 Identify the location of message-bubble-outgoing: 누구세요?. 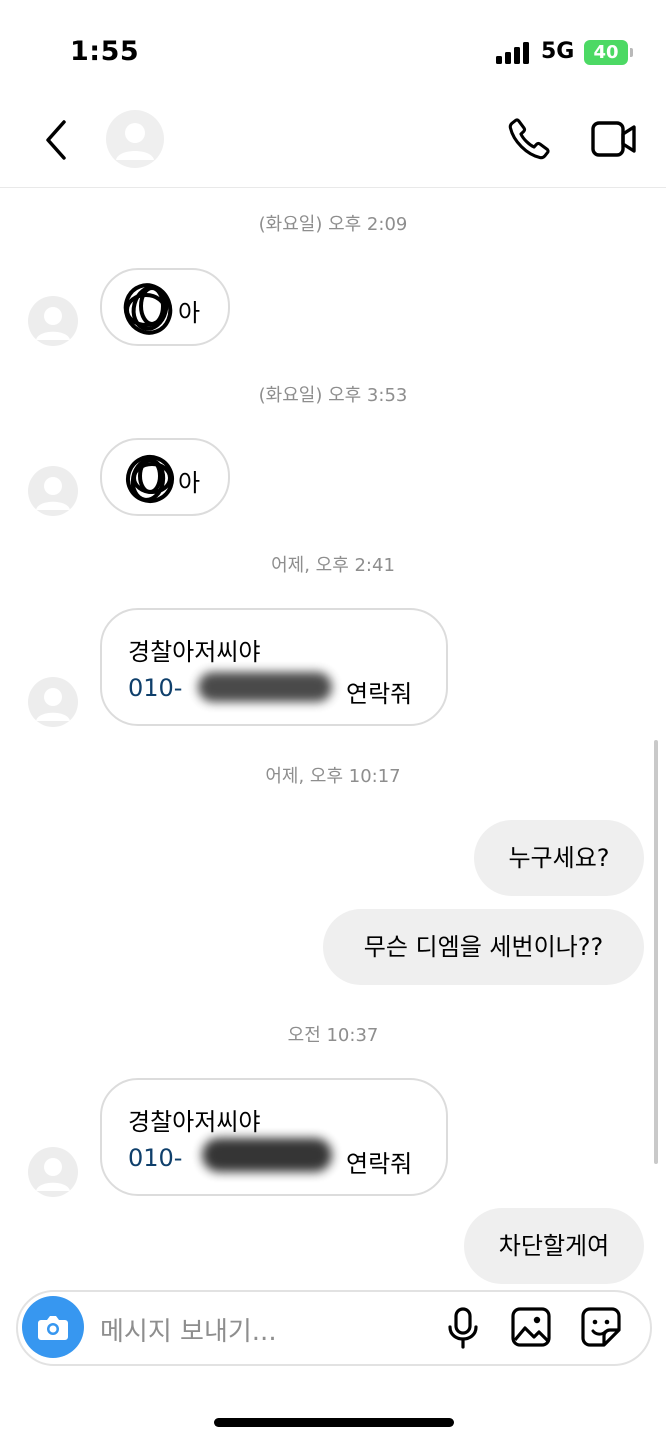
(559, 858).